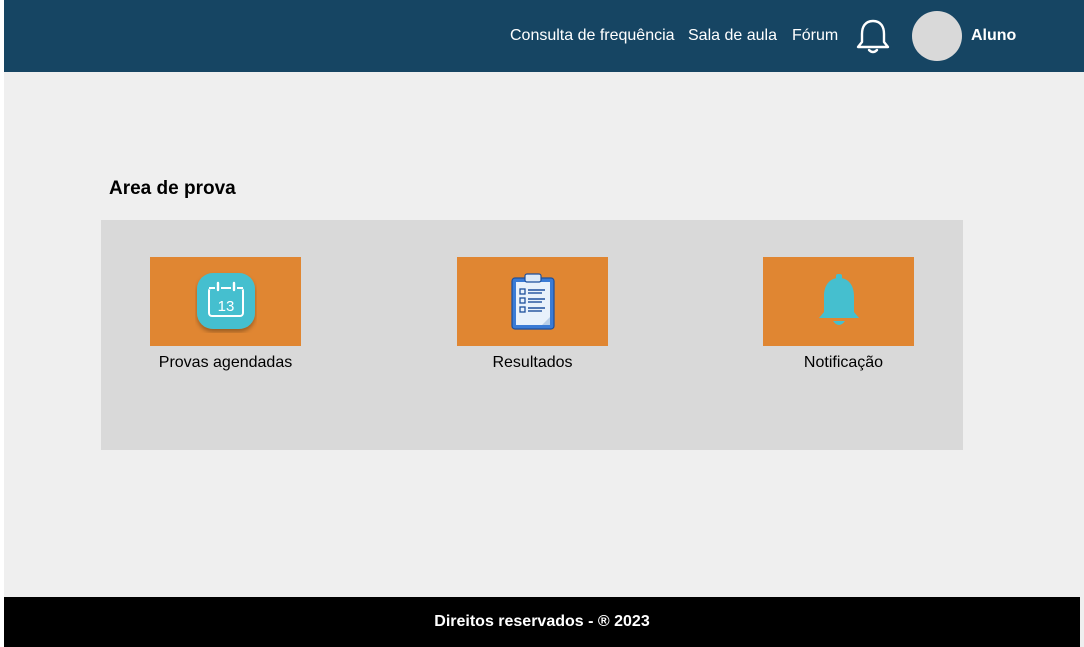 The height and width of the screenshot is (647, 1084). What do you see at coordinates (225, 306) in the screenshot?
I see `calendar-day-text: 13` at bounding box center [225, 306].